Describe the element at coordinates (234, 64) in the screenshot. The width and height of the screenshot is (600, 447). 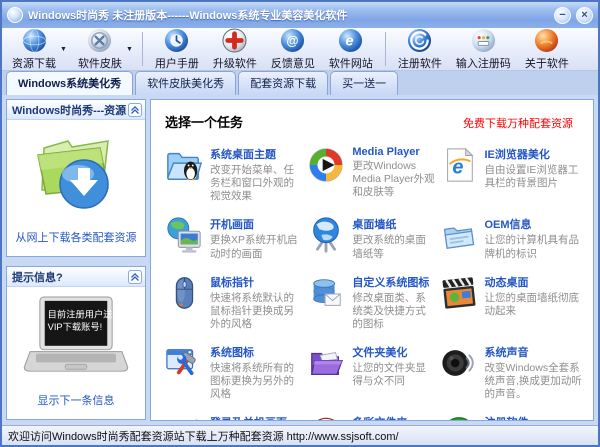
I see `toolbar-button-label: 升级软件` at that location.